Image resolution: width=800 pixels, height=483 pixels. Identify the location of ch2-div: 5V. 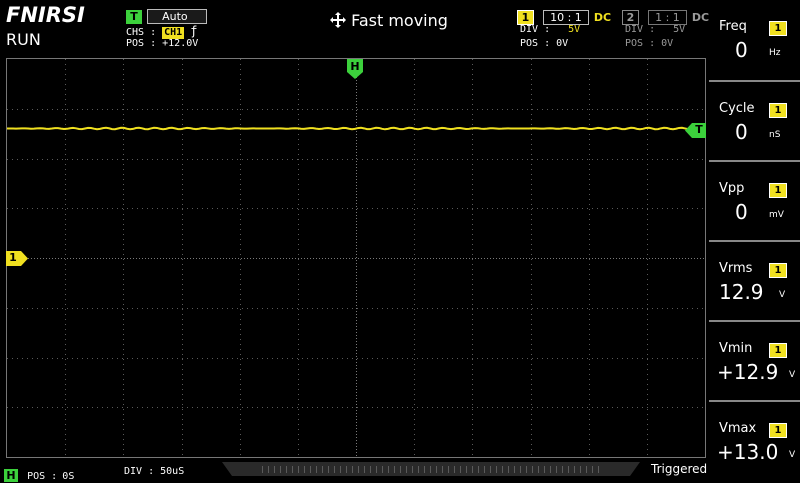
(679, 29).